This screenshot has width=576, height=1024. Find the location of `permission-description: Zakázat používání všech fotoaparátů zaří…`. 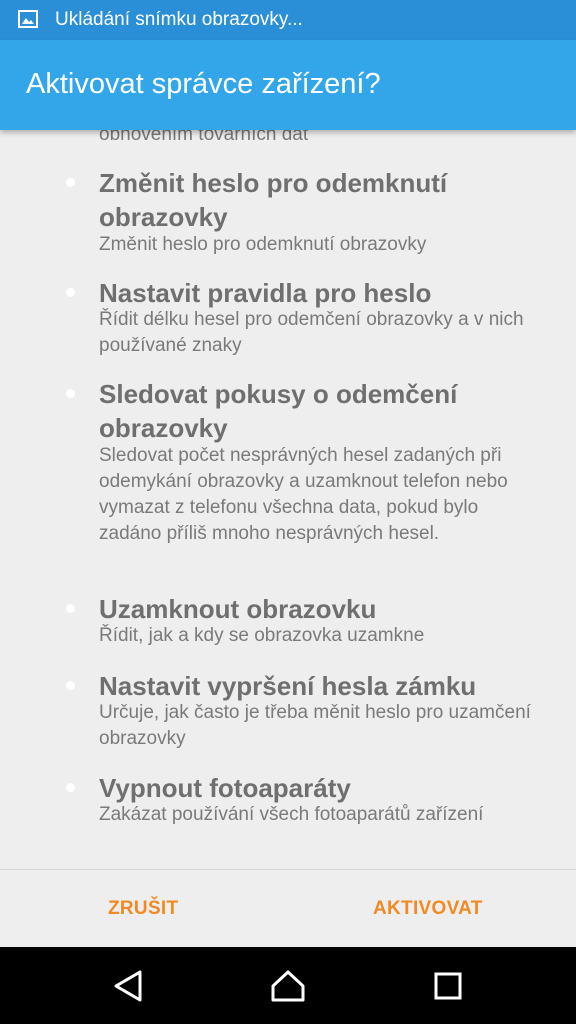

permission-description: Zakázat používání všech fotoaparátů zaří… is located at coordinates (291, 814).